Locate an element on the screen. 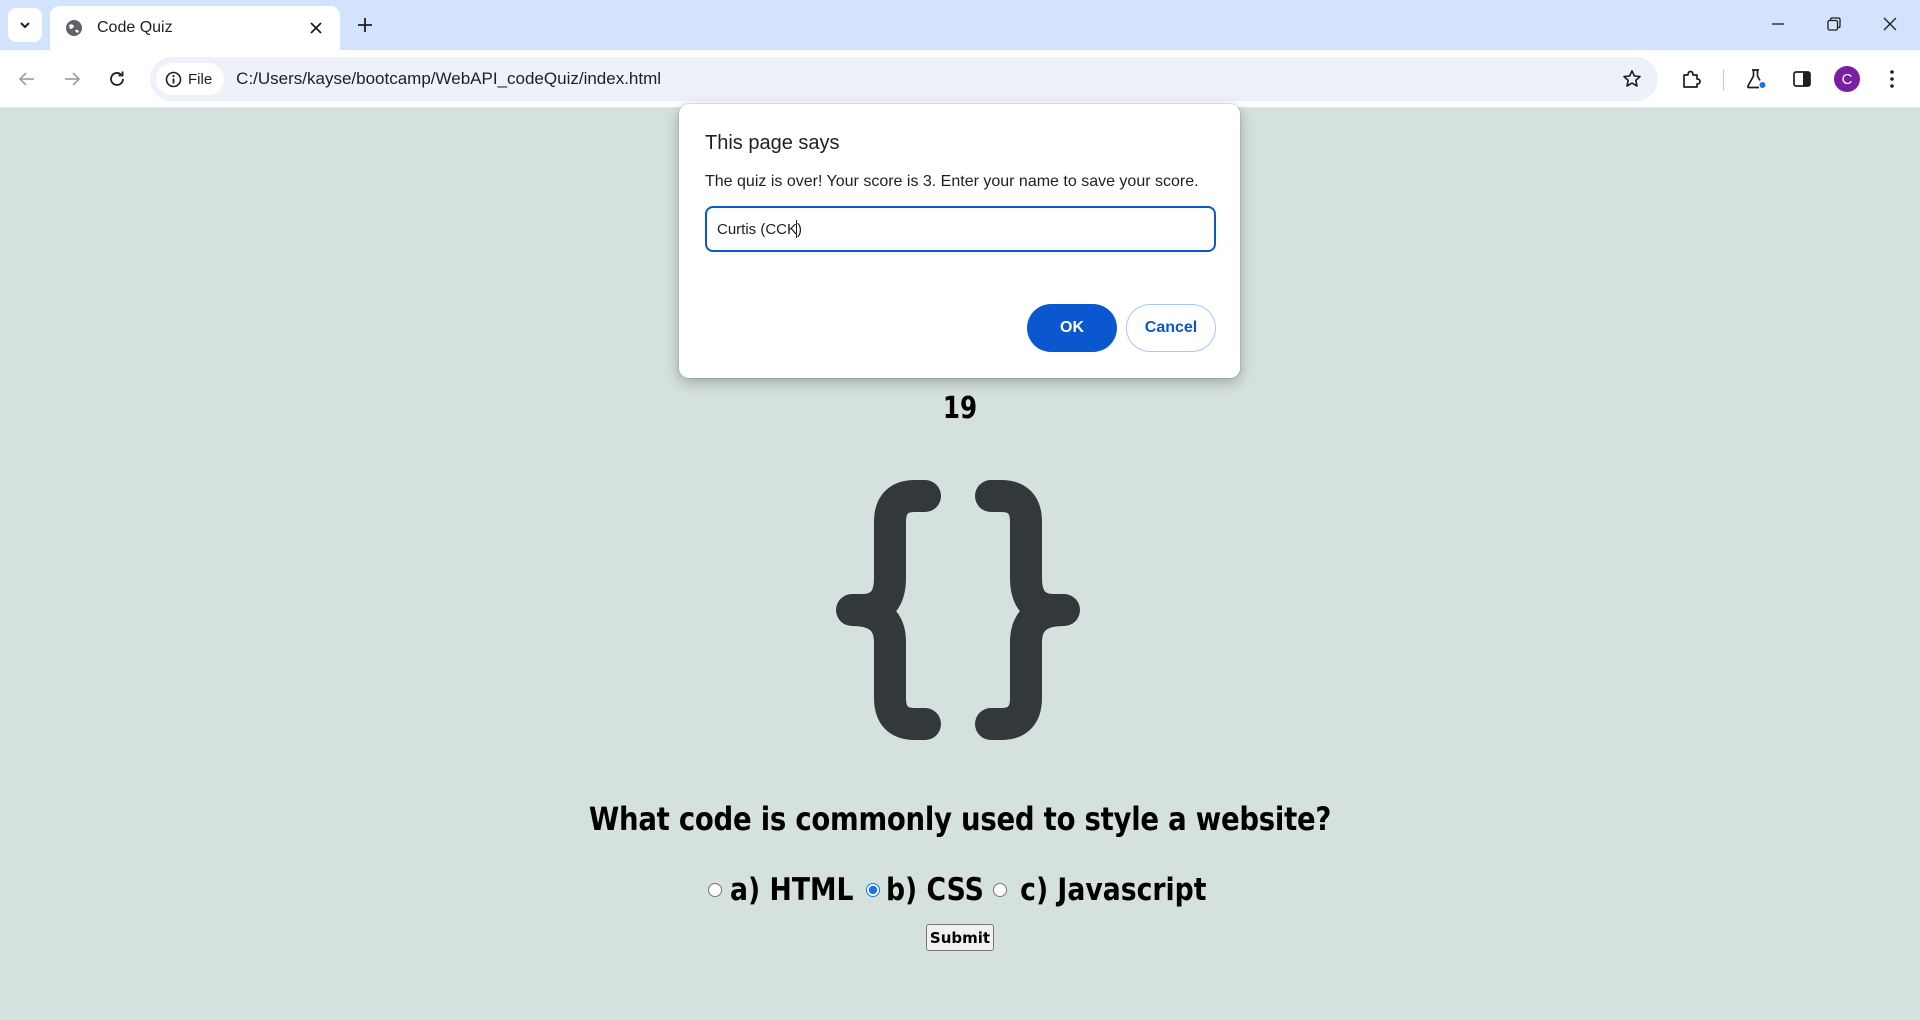 The width and height of the screenshot is (1920, 1020). answer-option-b: b) CSS is located at coordinates (924, 890).